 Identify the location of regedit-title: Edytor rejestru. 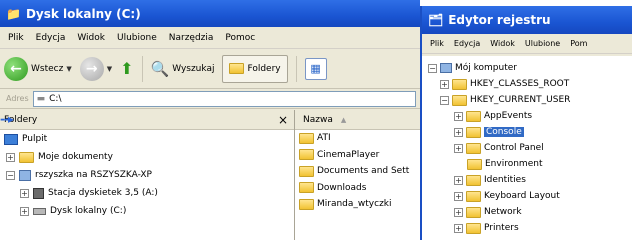
(499, 20).